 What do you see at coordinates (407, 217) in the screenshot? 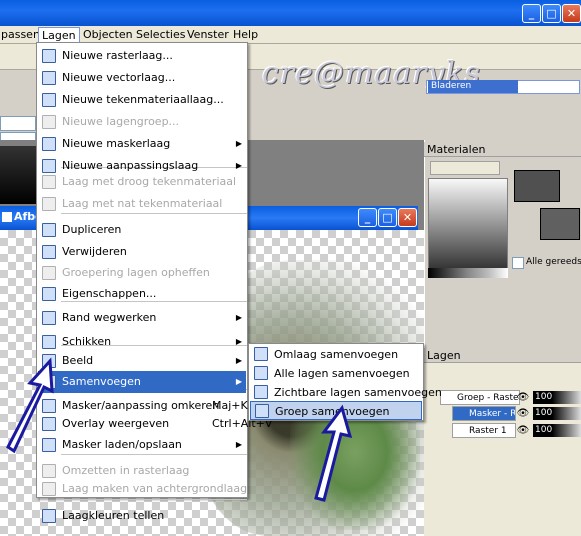
I see `image-close-button: ✕` at bounding box center [407, 217].